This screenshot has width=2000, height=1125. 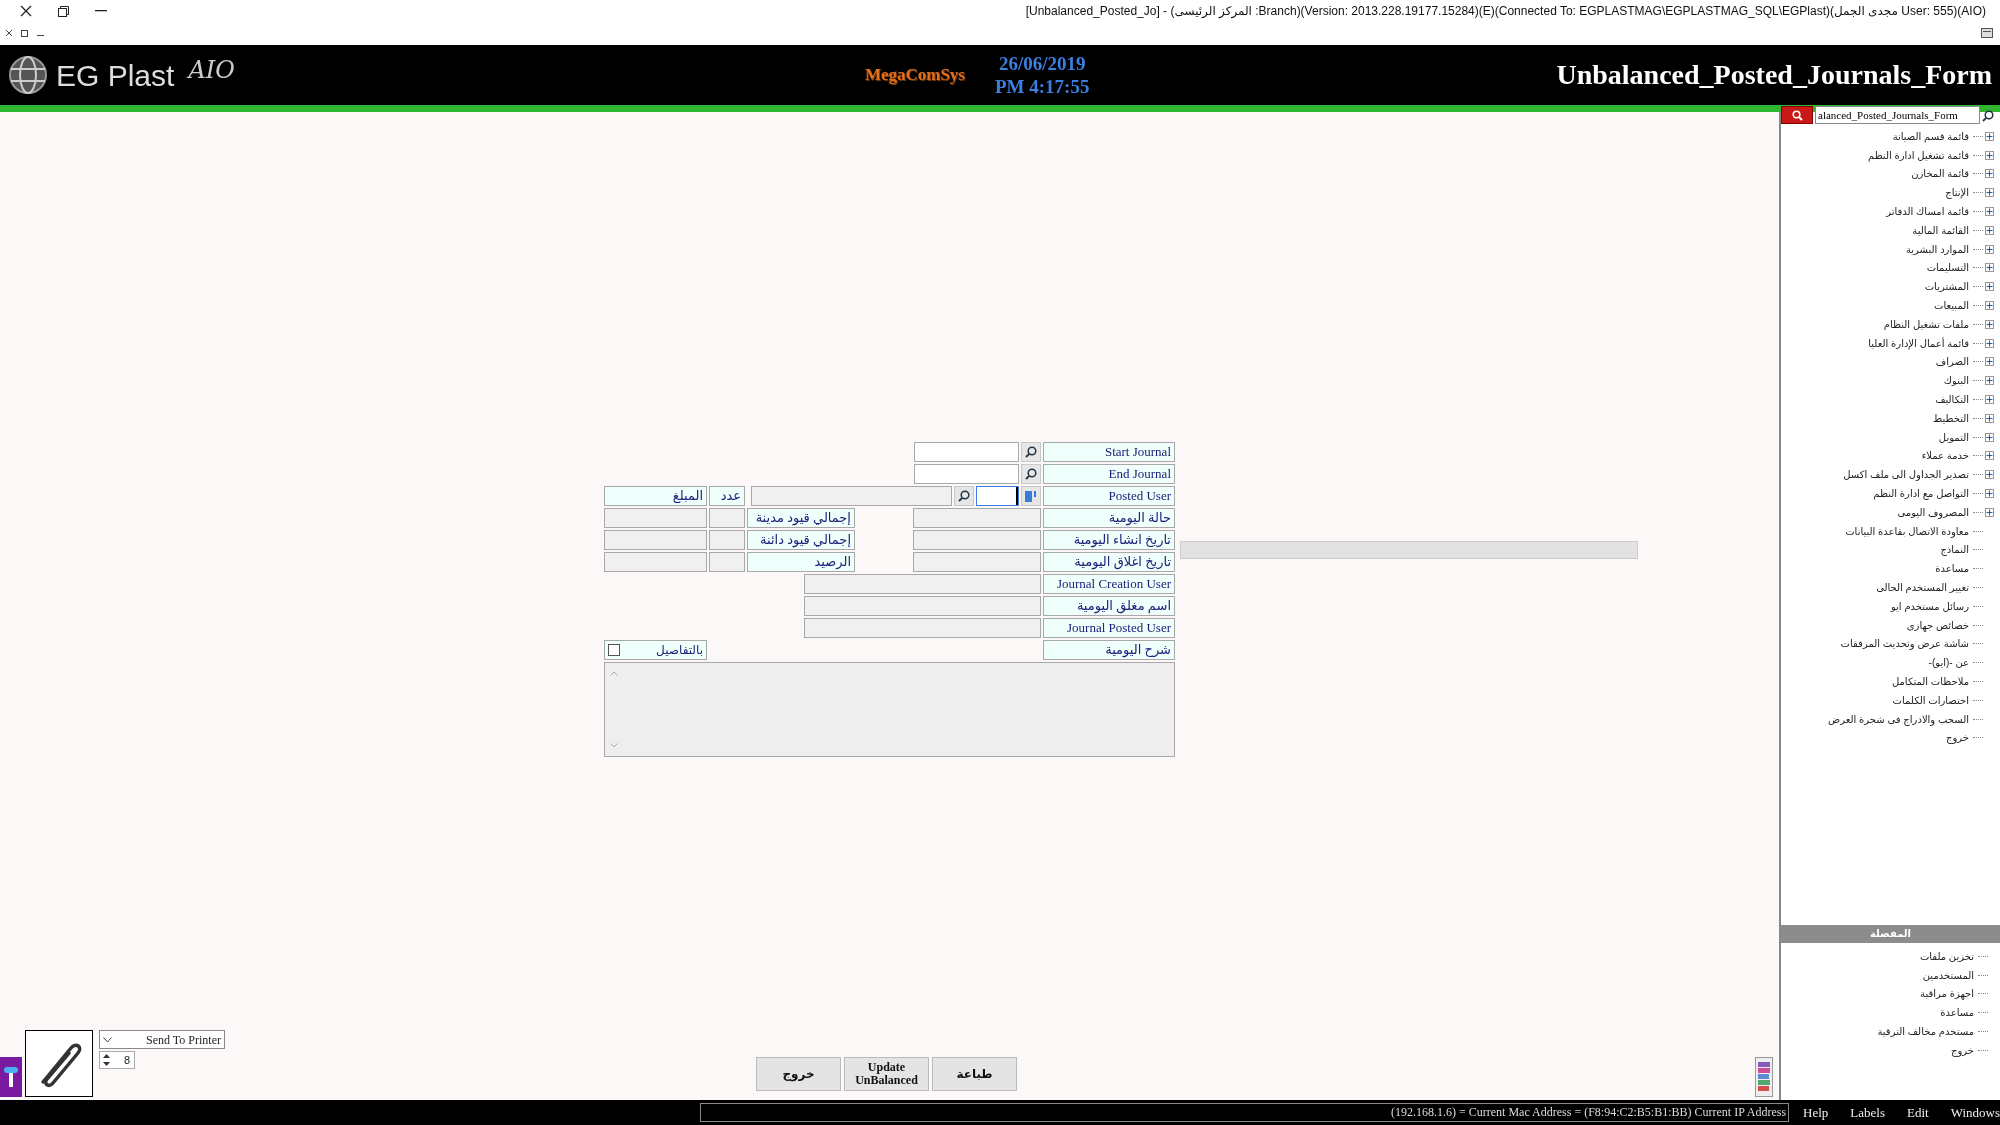 I want to click on menu-item: قائمة قسم الصيانة, so click(x=1931, y=136).